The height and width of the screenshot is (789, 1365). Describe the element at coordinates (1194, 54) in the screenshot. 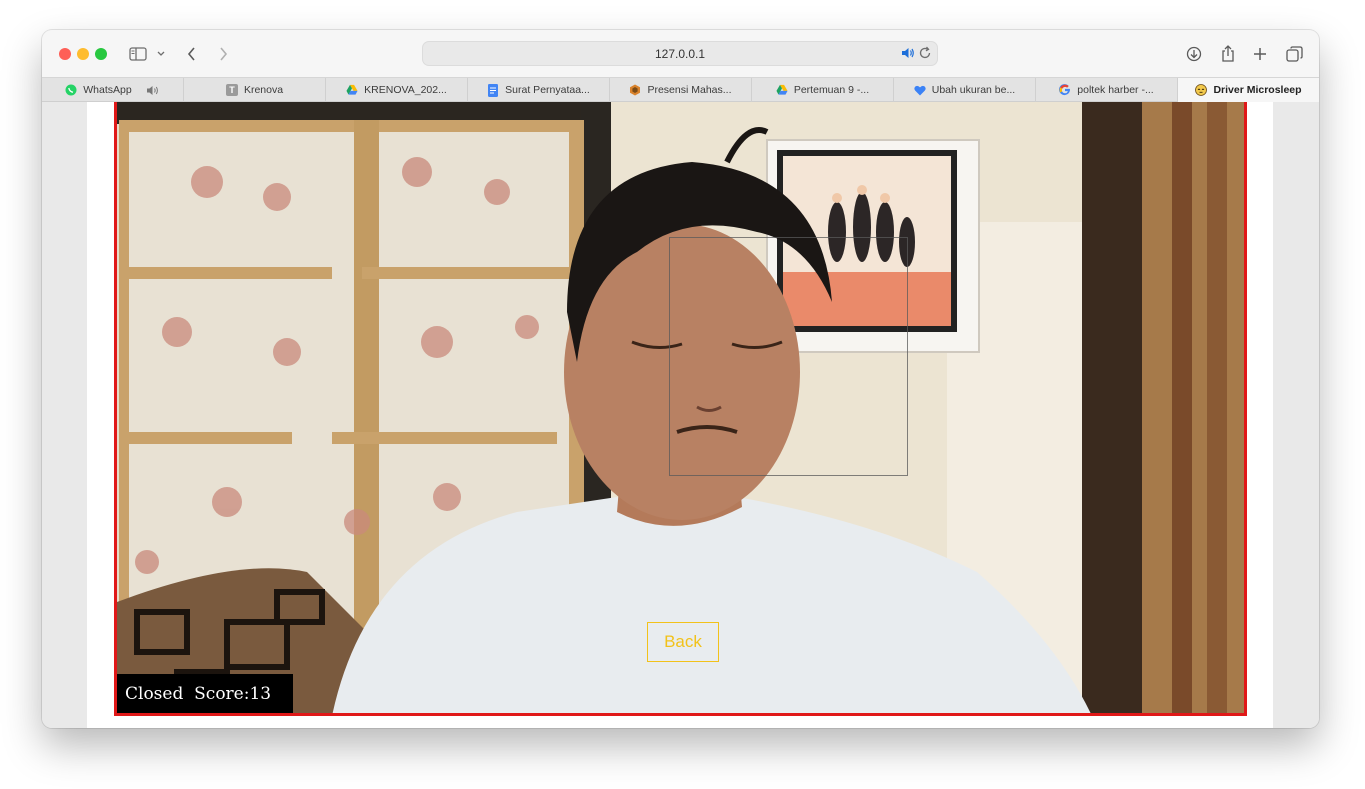

I see `download-icon` at that location.